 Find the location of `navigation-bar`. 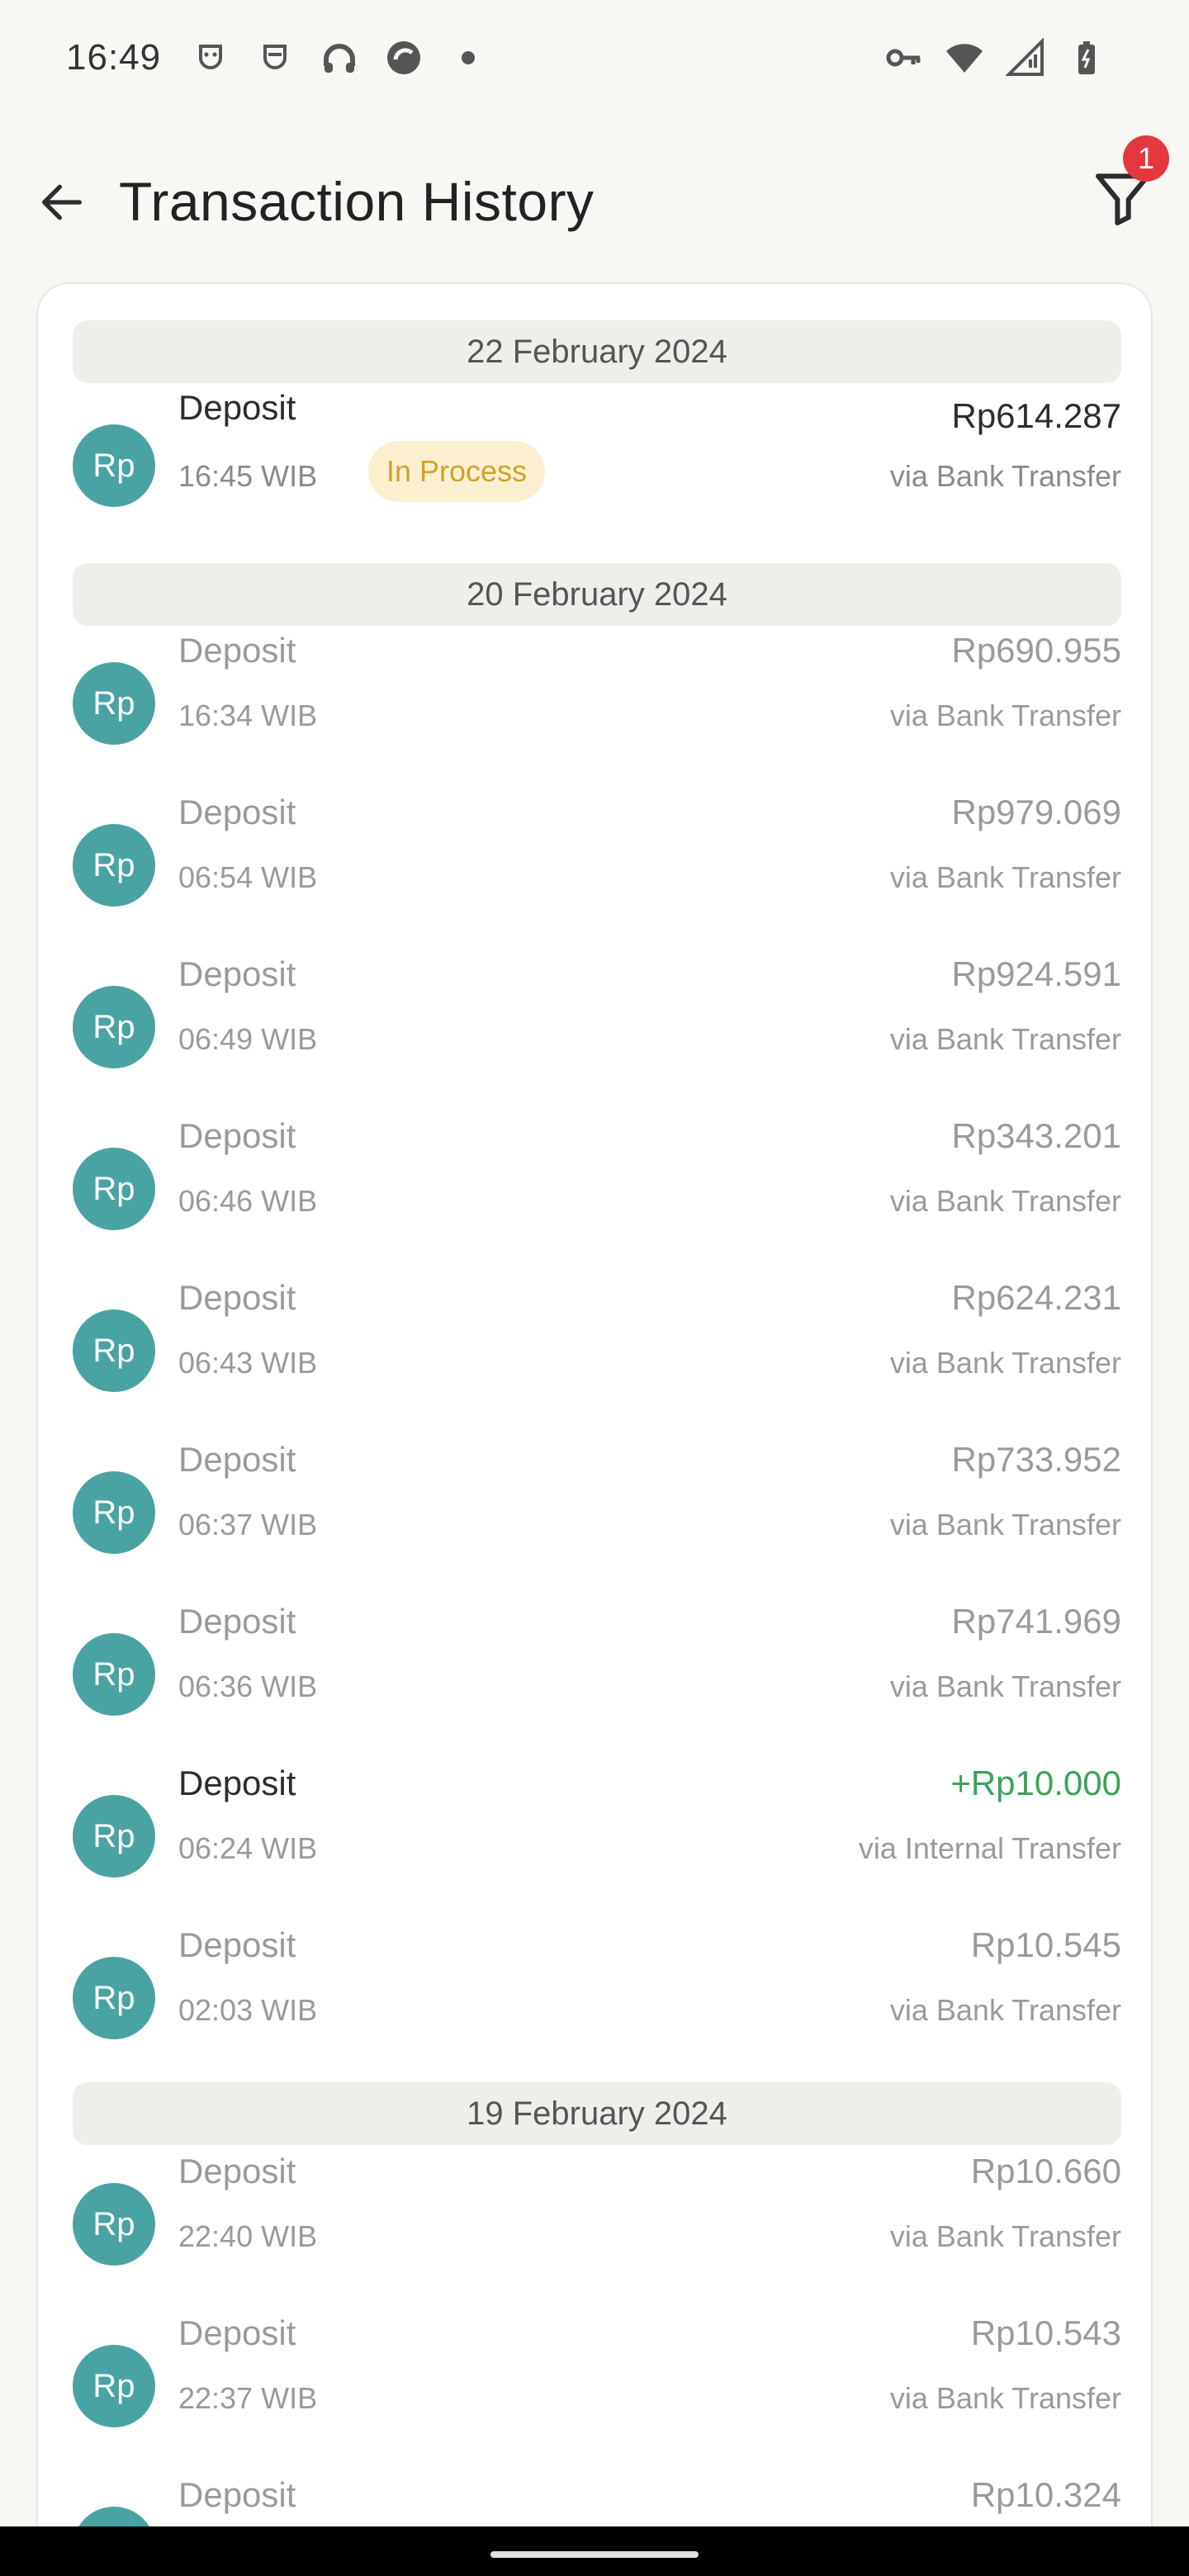

navigation-bar is located at coordinates (594, 2551).